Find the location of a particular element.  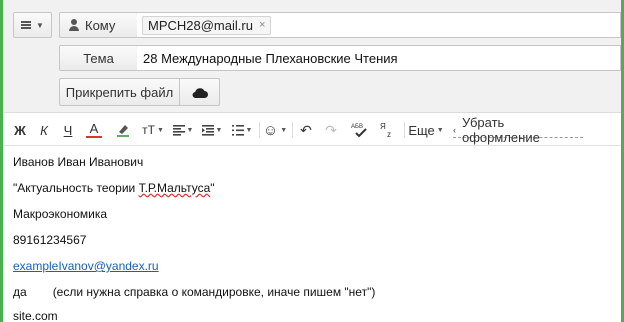

body-line-email: exampleIvanov@yandex.ru is located at coordinates (86, 266).